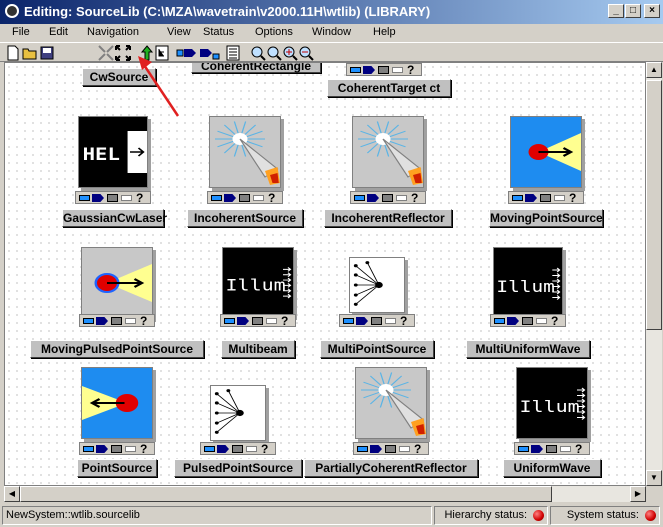 Image resolution: width=663 pixels, height=527 pixels. I want to click on list-icon, so click(233, 53).